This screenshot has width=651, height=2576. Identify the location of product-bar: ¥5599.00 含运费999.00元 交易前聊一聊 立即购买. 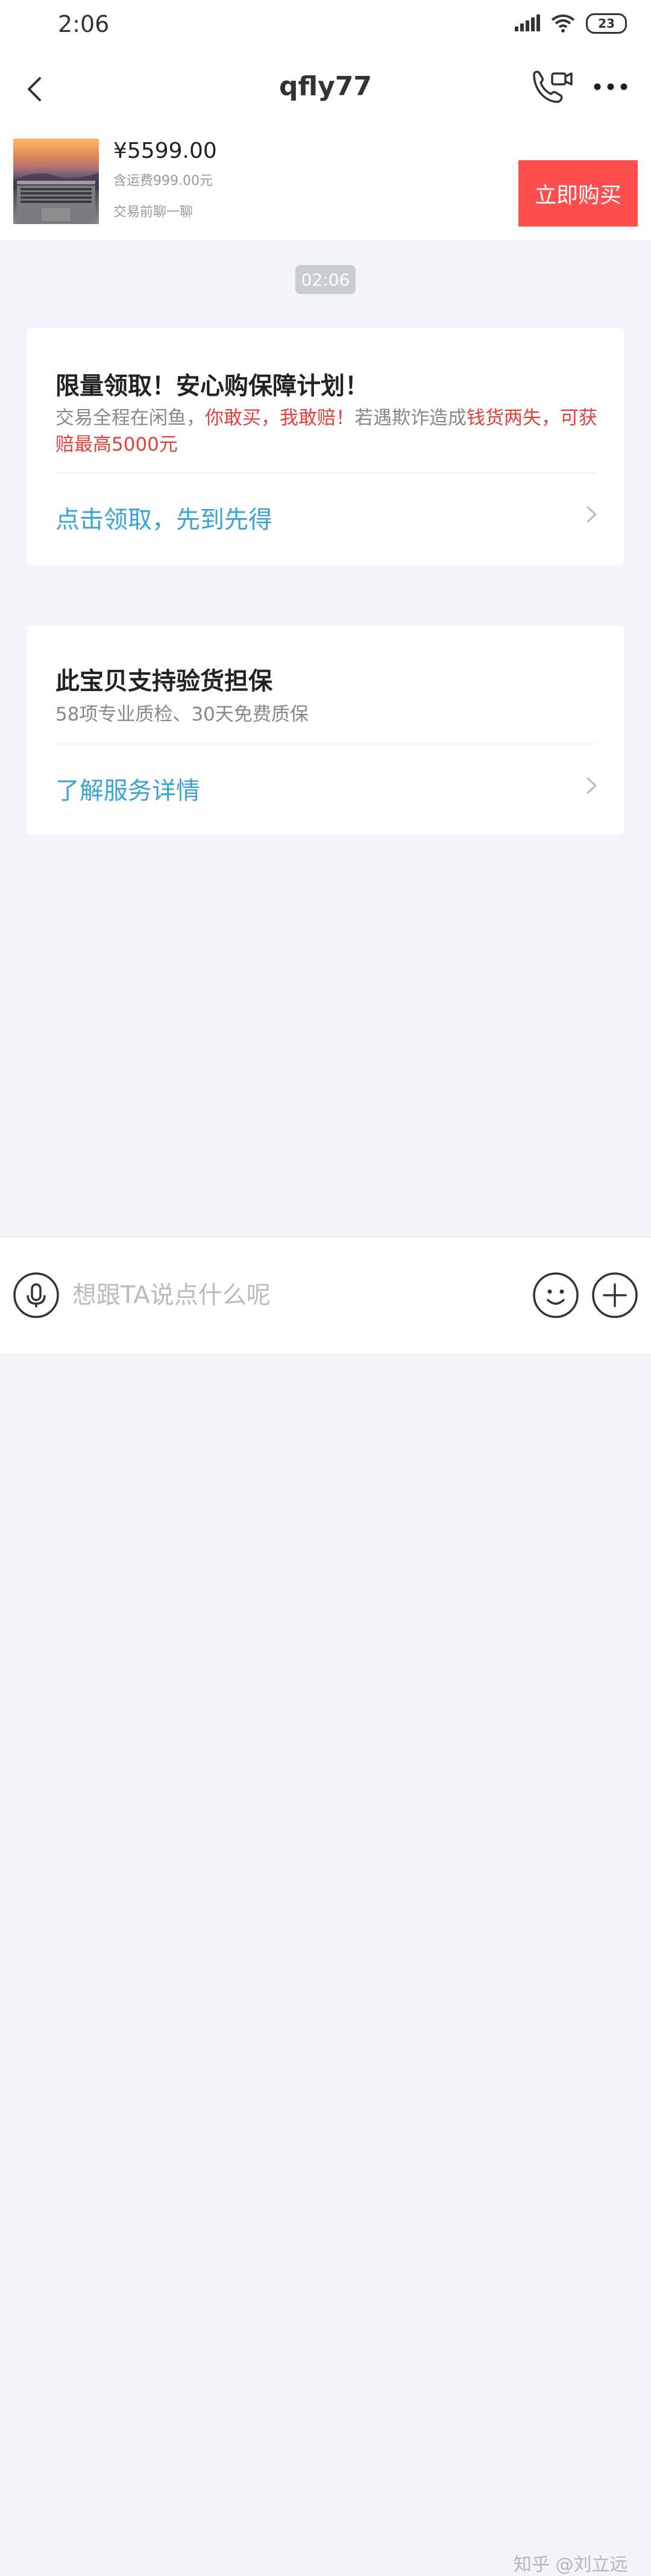
(325, 183).